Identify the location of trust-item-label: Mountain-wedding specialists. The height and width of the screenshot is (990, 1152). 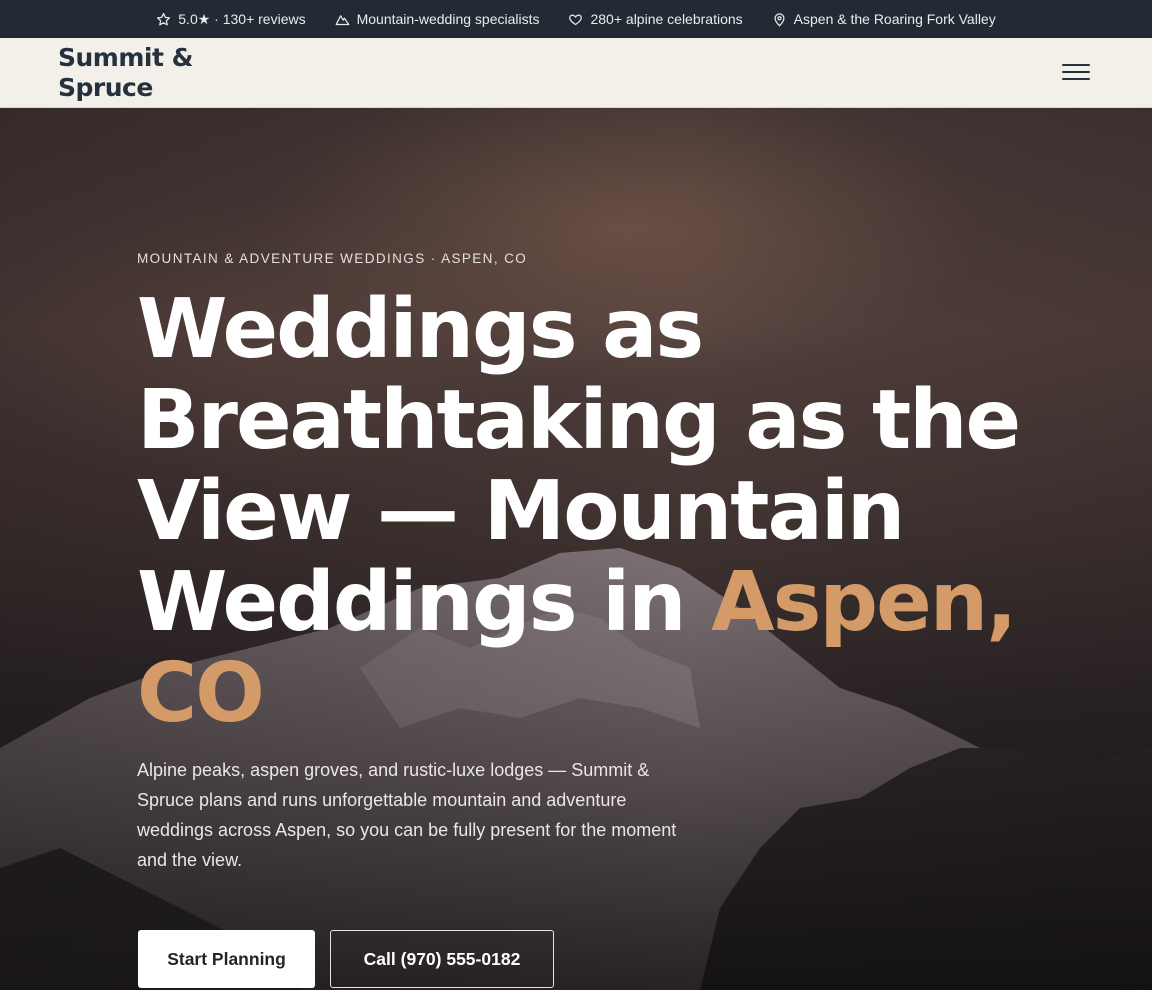
(448, 19).